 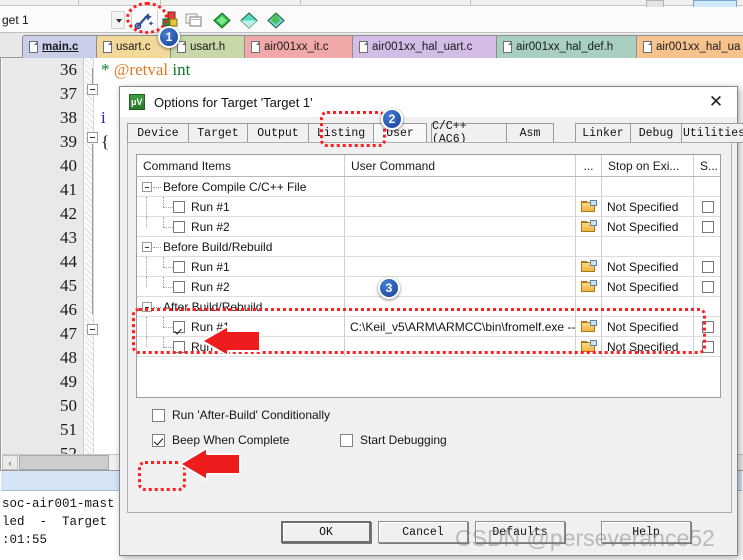 I want to click on grid-cell-command-item: After Build/Rebuild, so click(x=241, y=307).